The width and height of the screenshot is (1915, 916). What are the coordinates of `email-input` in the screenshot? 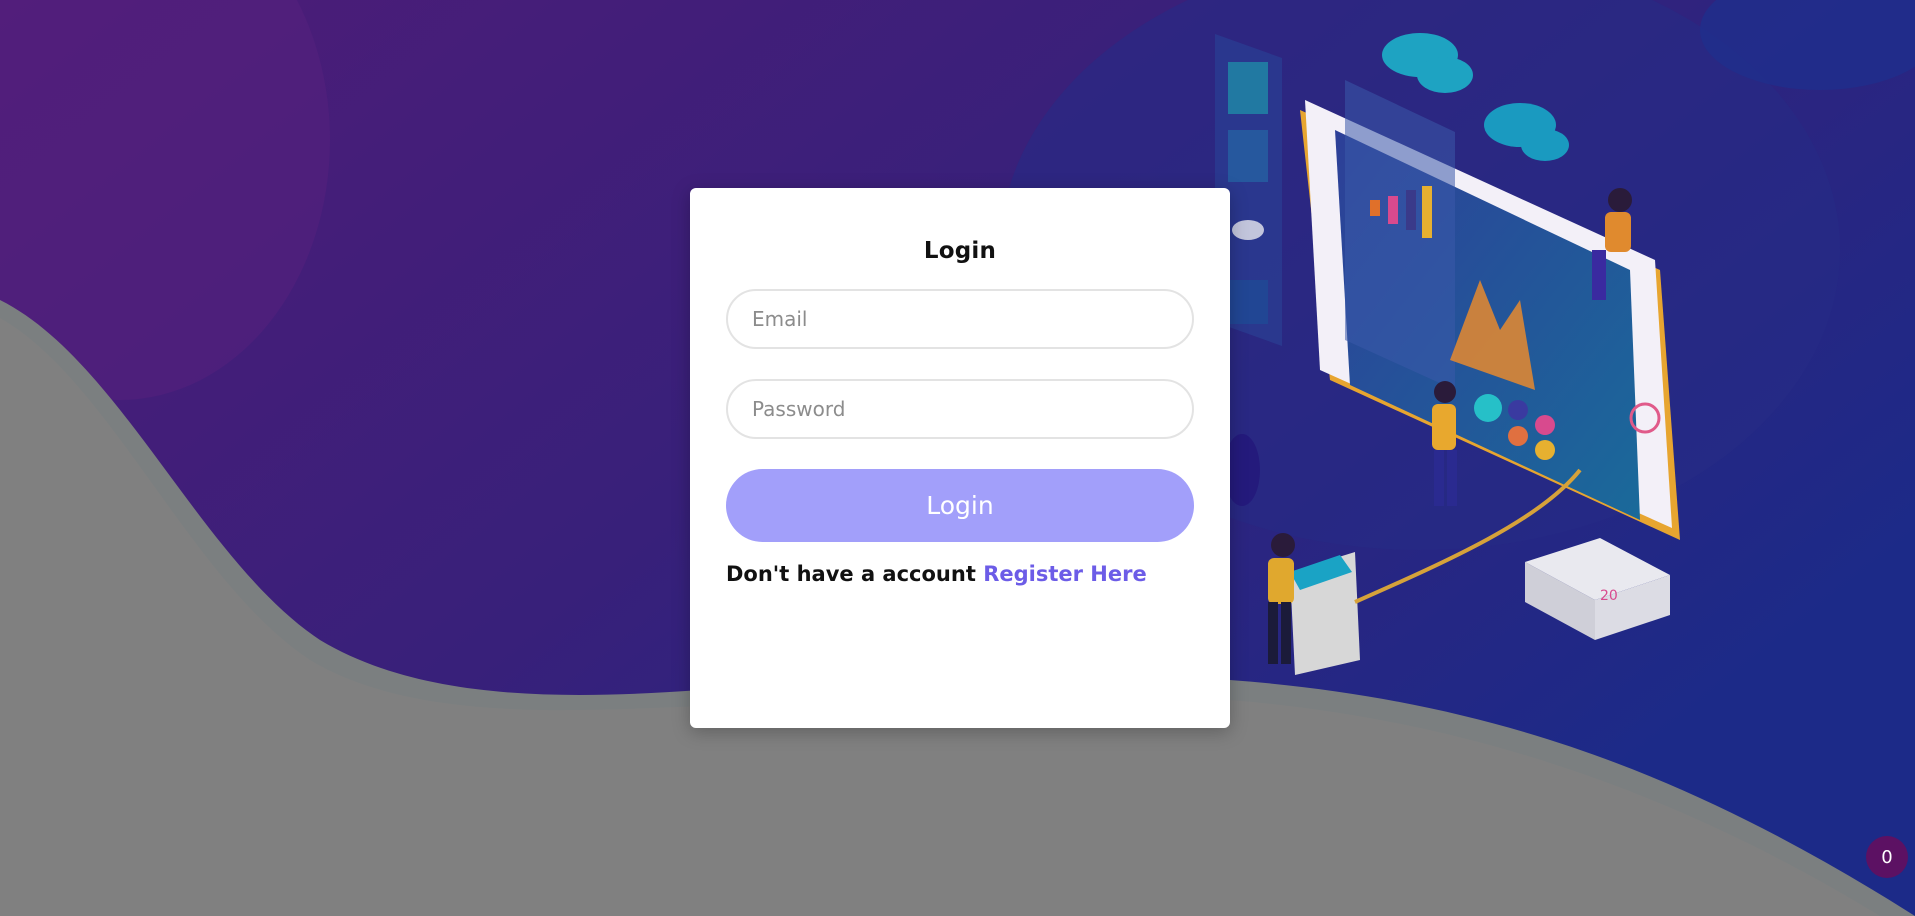 It's located at (960, 319).